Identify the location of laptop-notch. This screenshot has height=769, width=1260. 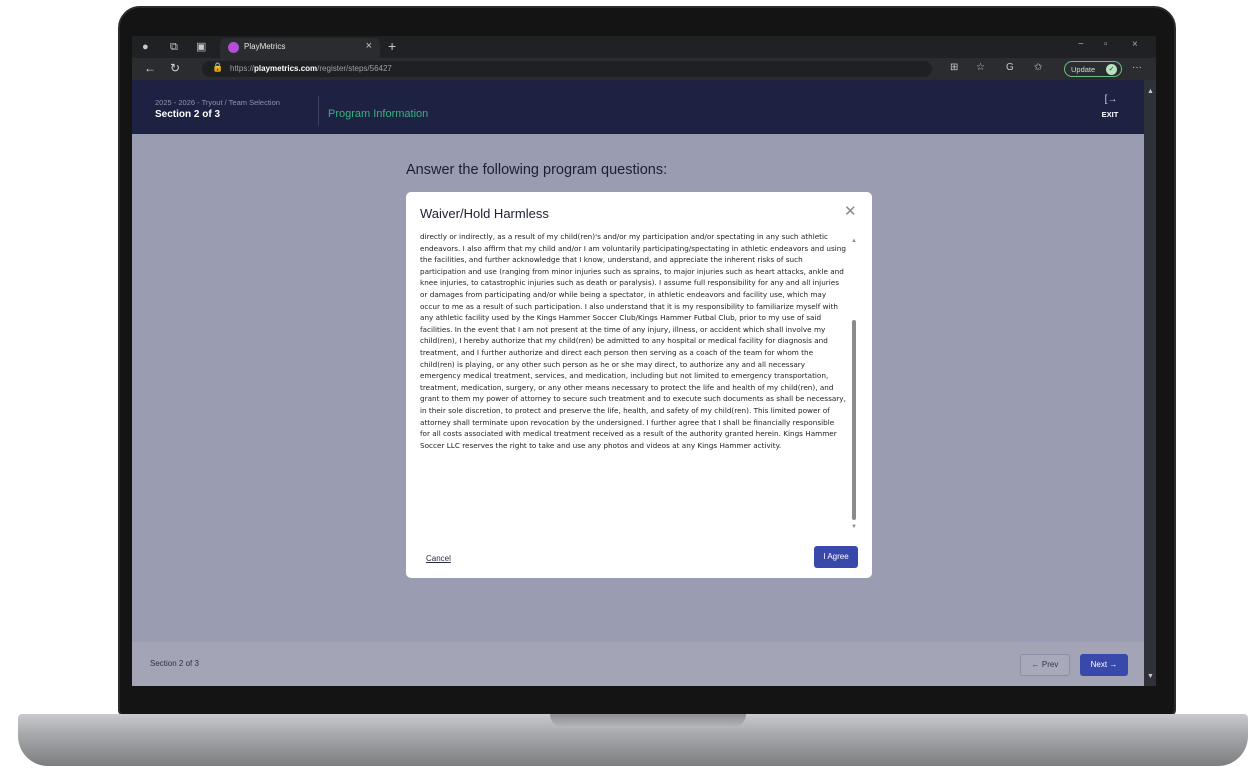
(648, 721).